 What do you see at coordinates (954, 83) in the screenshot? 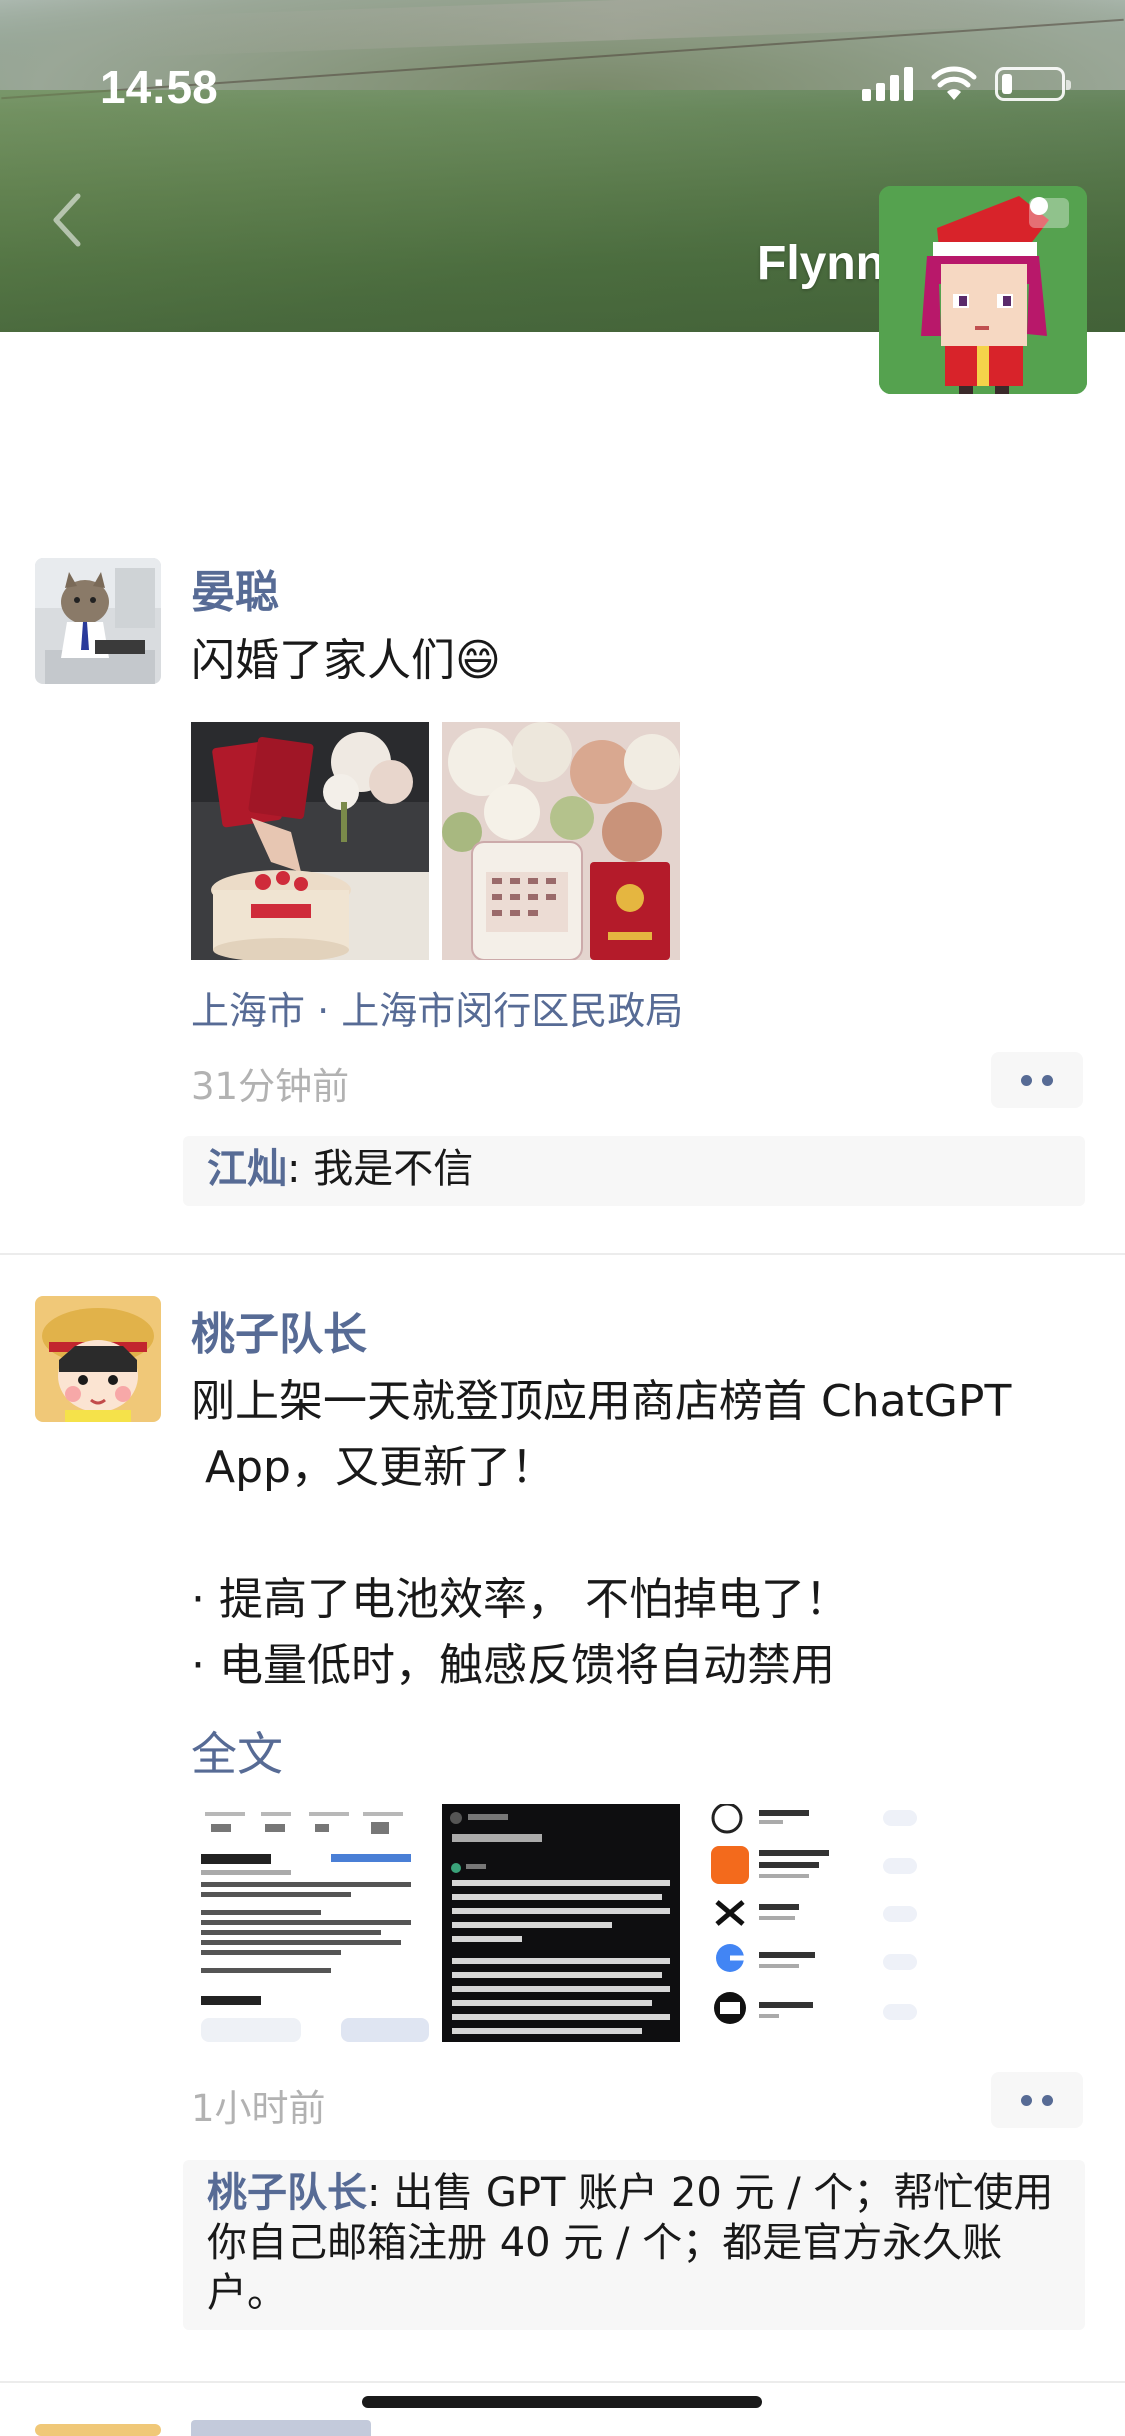
I see `wifi-icon` at bounding box center [954, 83].